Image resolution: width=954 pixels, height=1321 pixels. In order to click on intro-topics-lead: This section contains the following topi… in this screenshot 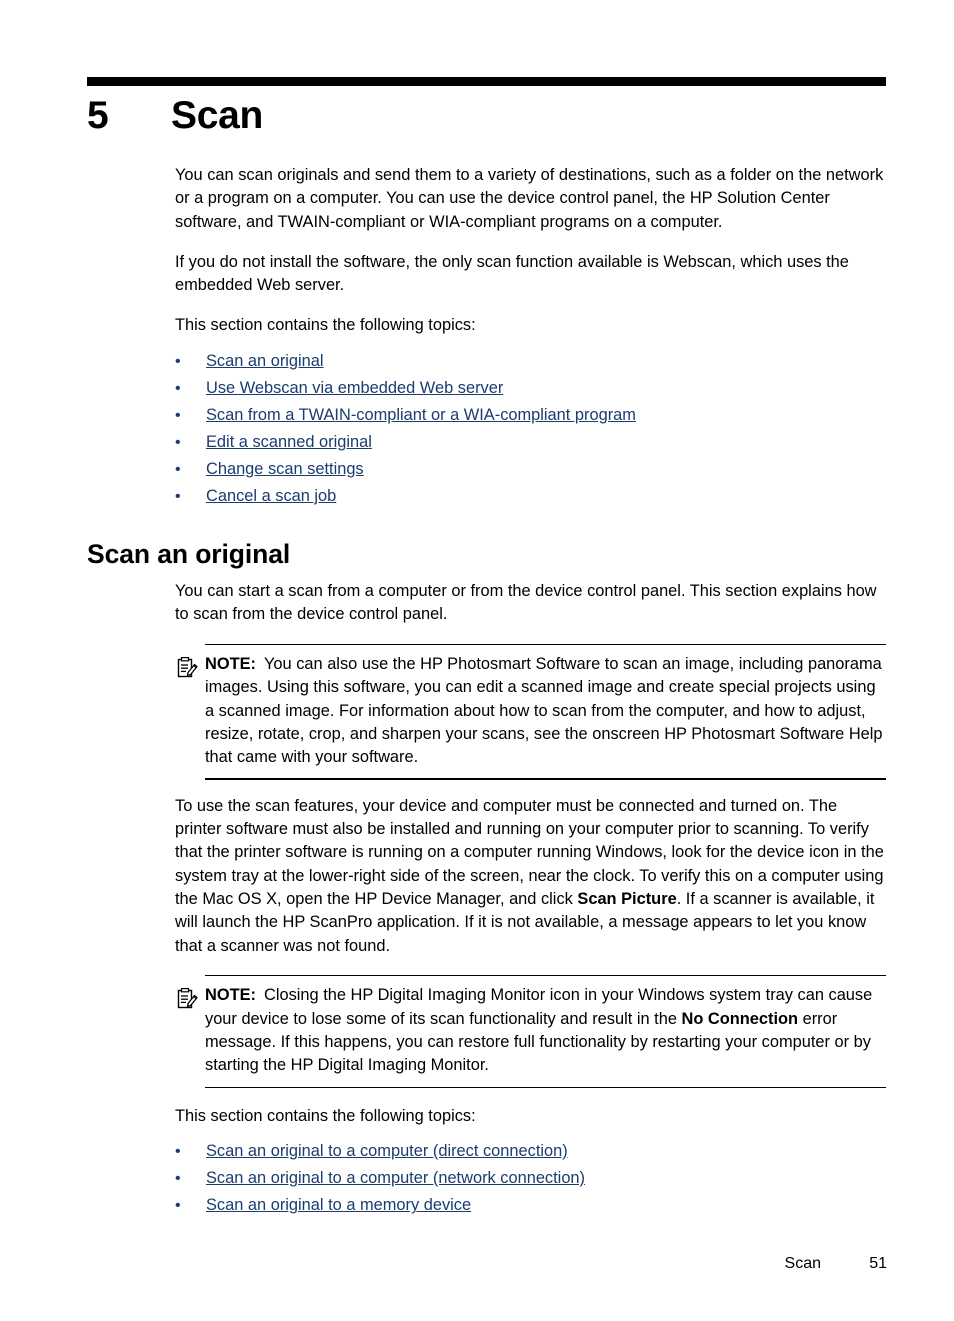, I will do `click(325, 325)`.